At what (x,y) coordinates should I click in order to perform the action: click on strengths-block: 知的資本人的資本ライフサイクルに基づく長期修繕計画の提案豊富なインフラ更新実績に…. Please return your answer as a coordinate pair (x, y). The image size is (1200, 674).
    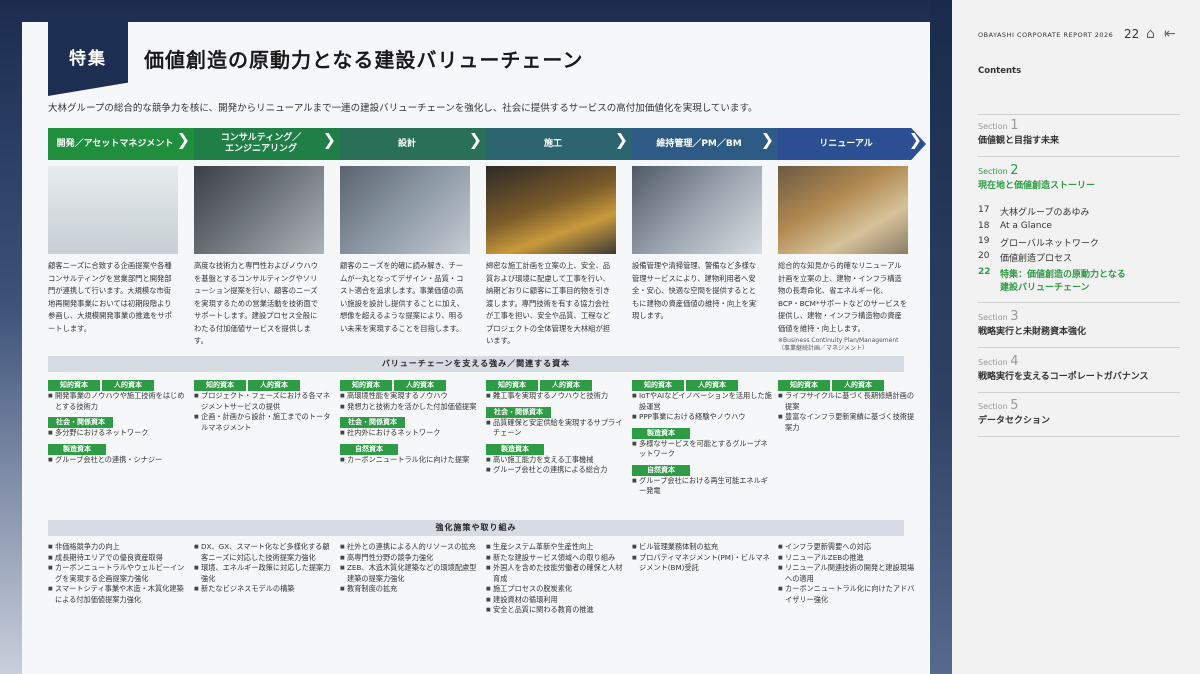
    Looking at the image, I should click on (848, 406).